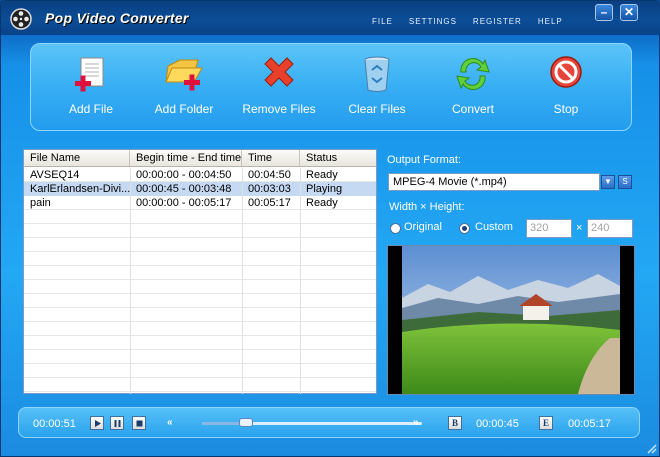  I want to click on player-bar: 00:00:51 « » B 00:00:45 E 00:05:17, so click(329, 422).